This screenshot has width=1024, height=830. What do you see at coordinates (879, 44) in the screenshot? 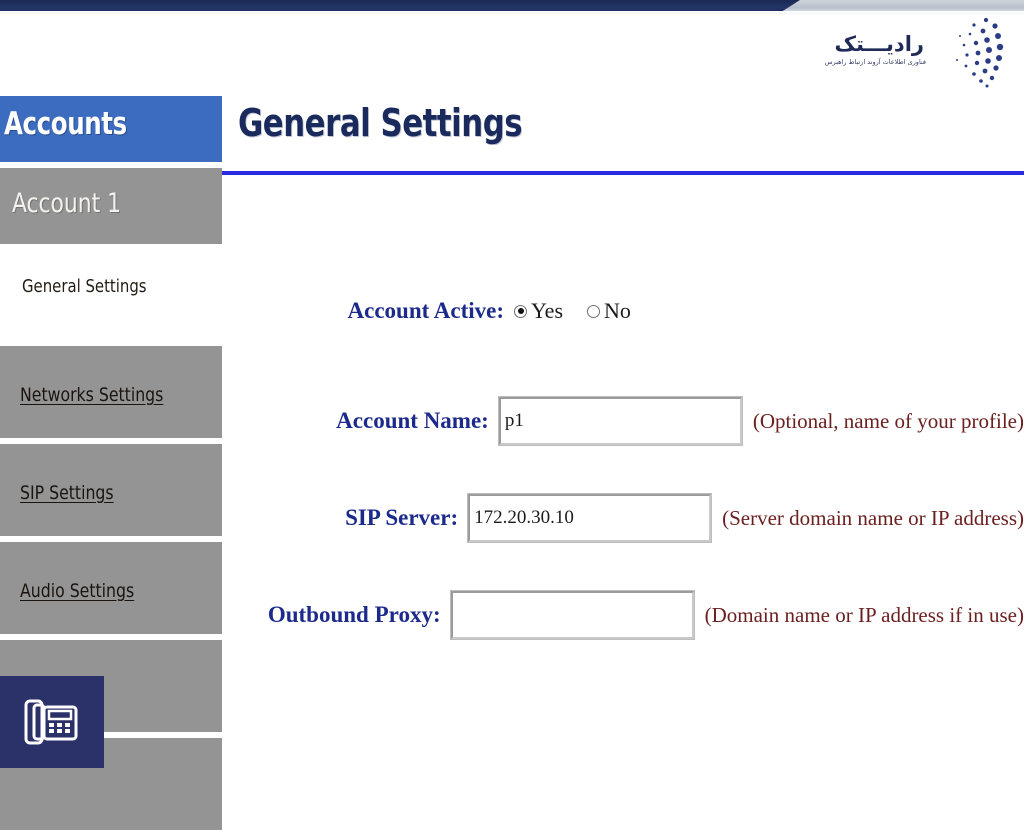
I see `logo-wordmark: رادیـــتک` at bounding box center [879, 44].